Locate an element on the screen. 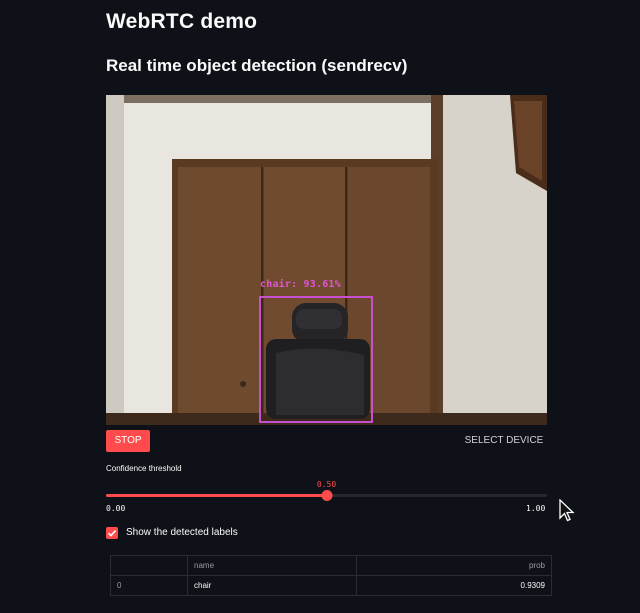 The width and height of the screenshot is (640, 613). slider-max-label: 1.00 is located at coordinates (536, 508).